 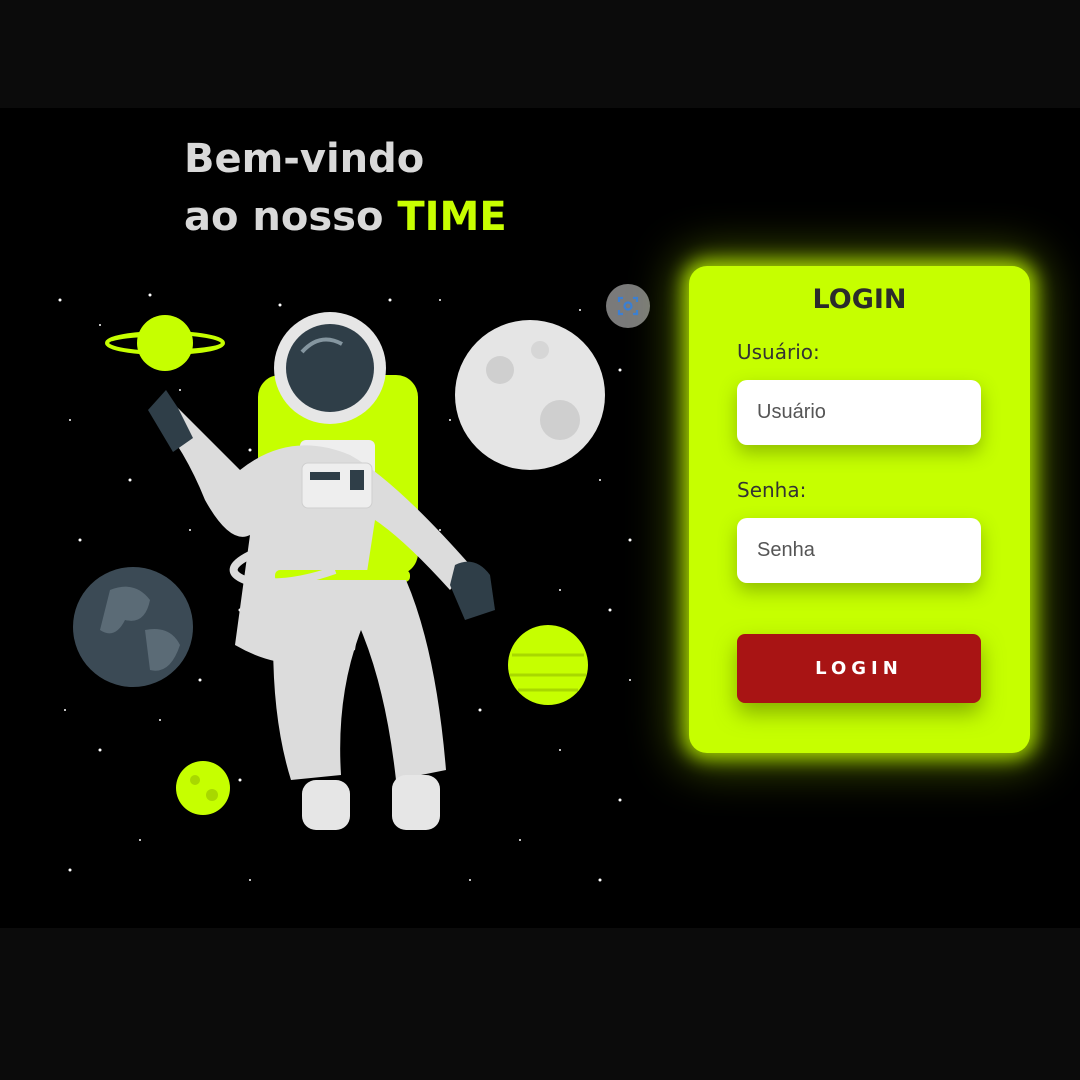 What do you see at coordinates (548, 665) in the screenshot?
I see `green-planet-striped` at bounding box center [548, 665].